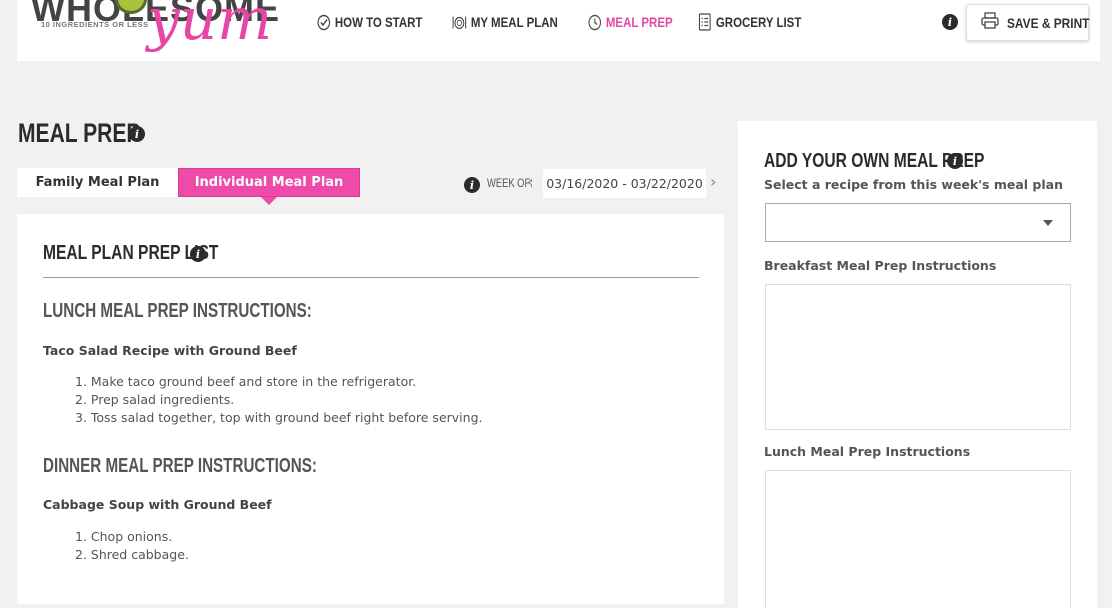 The image size is (1112, 608). I want to click on nav-how-to-start: HOW TO START, so click(369, 22).